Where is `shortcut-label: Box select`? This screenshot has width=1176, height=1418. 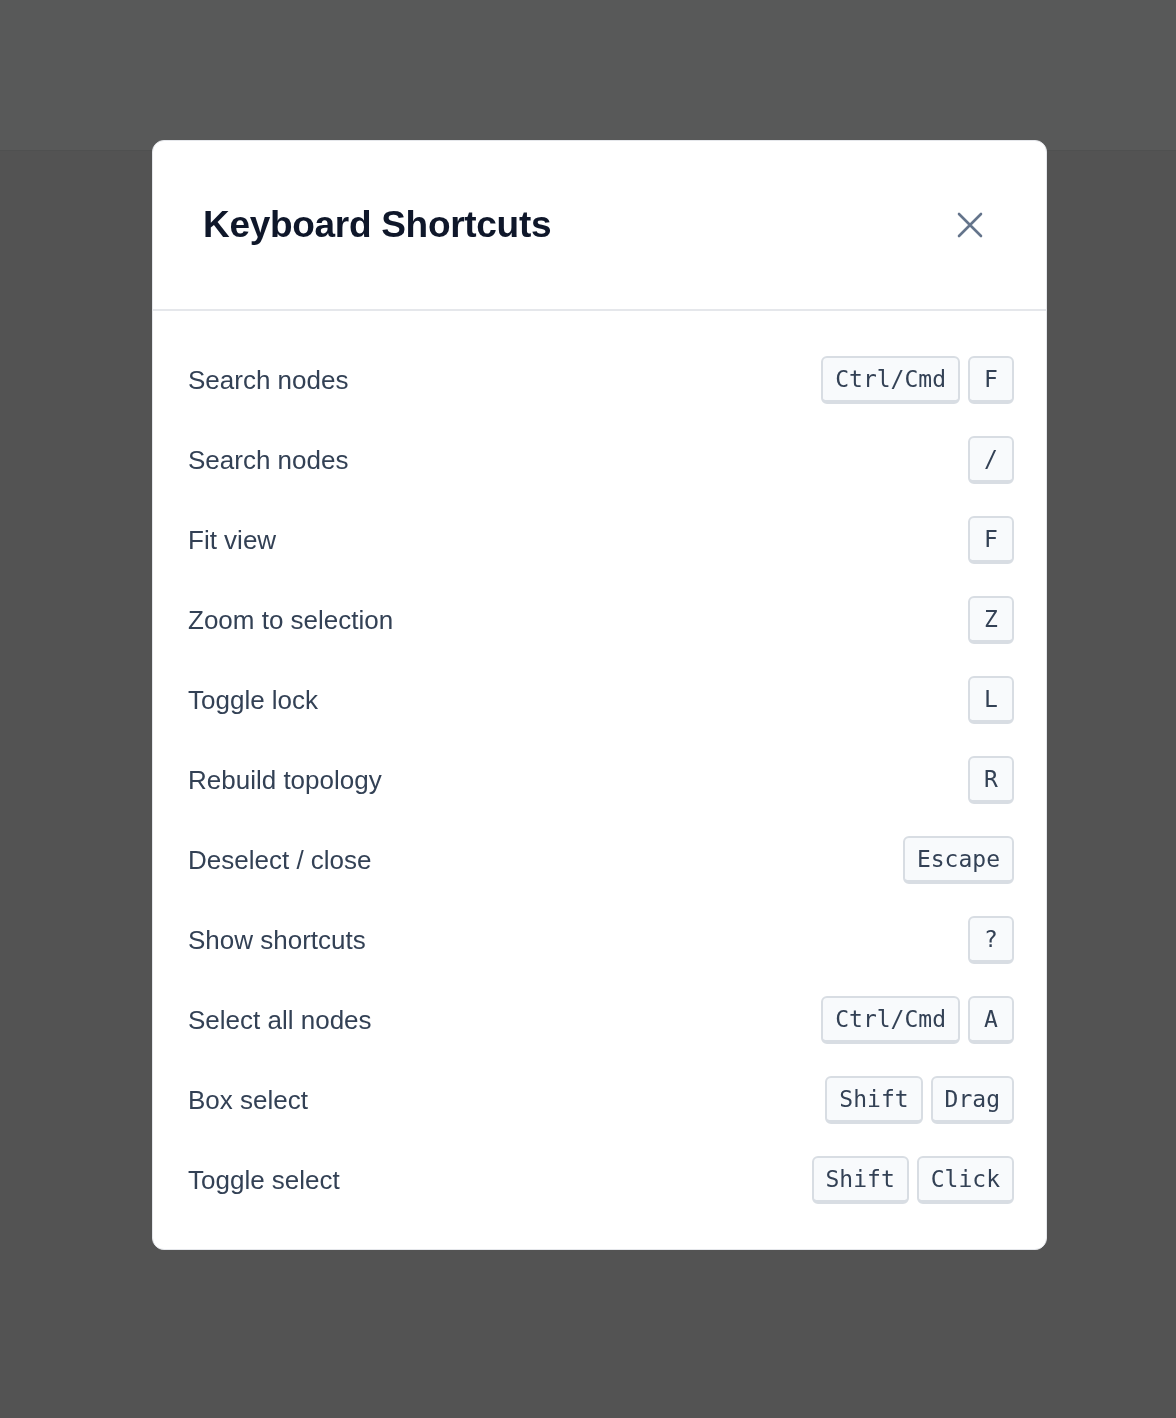 shortcut-label: Box select is located at coordinates (248, 1100).